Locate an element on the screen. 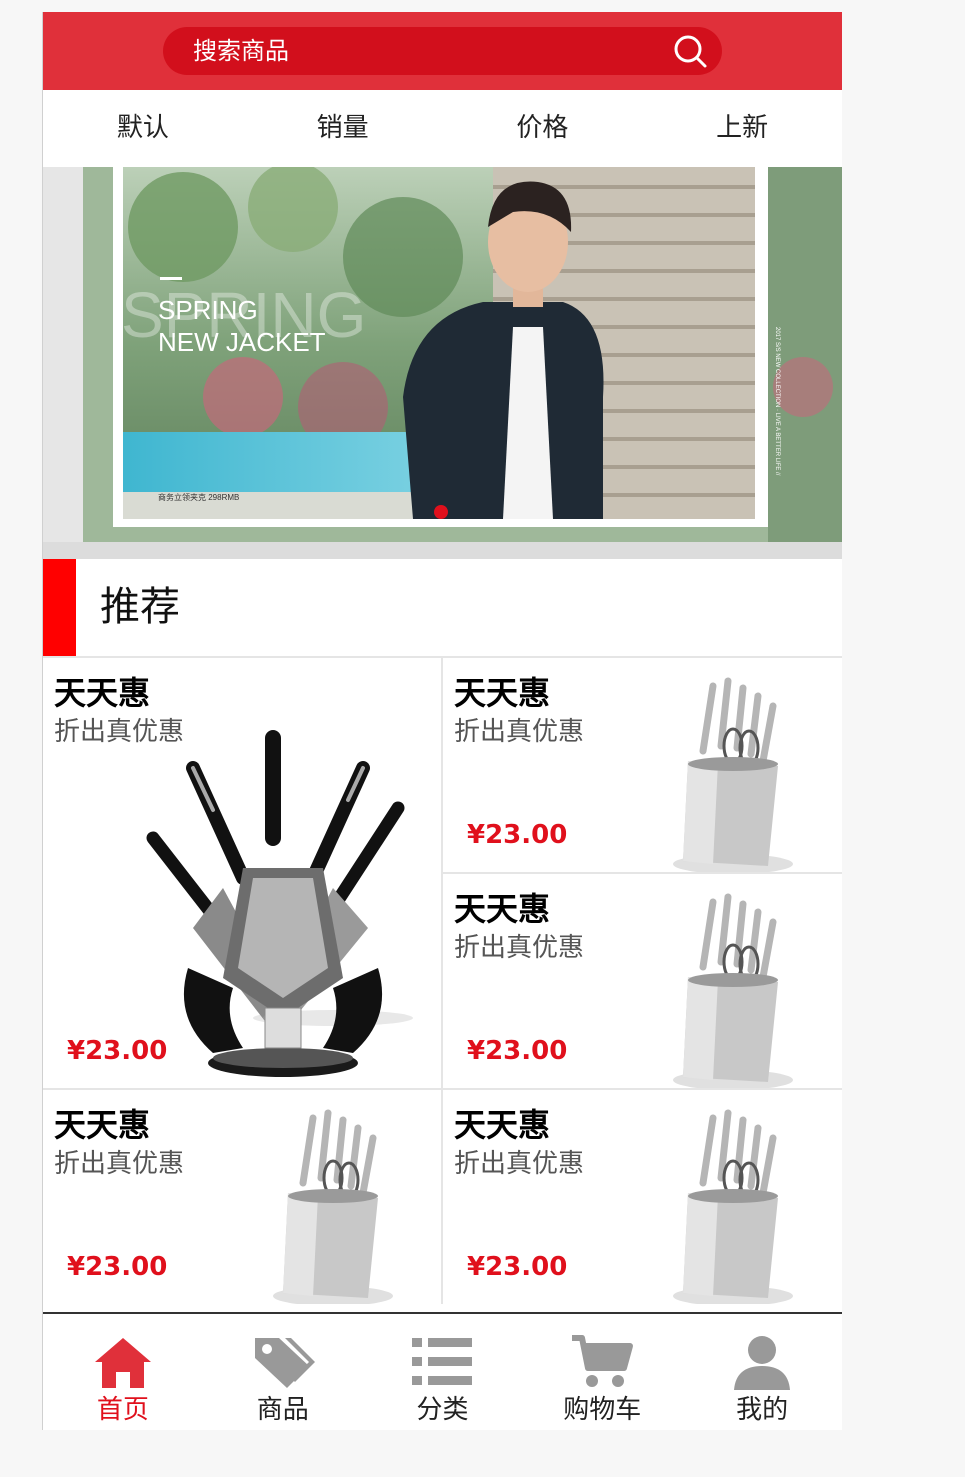 This screenshot has width=965, height=1477. banner-tag: 商务立领夹克 298RMB is located at coordinates (198, 497).